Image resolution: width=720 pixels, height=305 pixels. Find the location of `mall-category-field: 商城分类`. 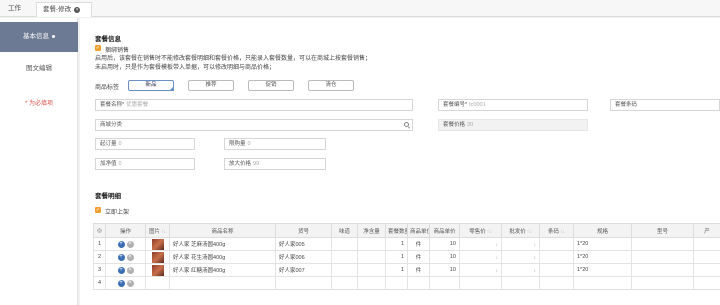

mall-category-field: 商城分类 is located at coordinates (254, 125).